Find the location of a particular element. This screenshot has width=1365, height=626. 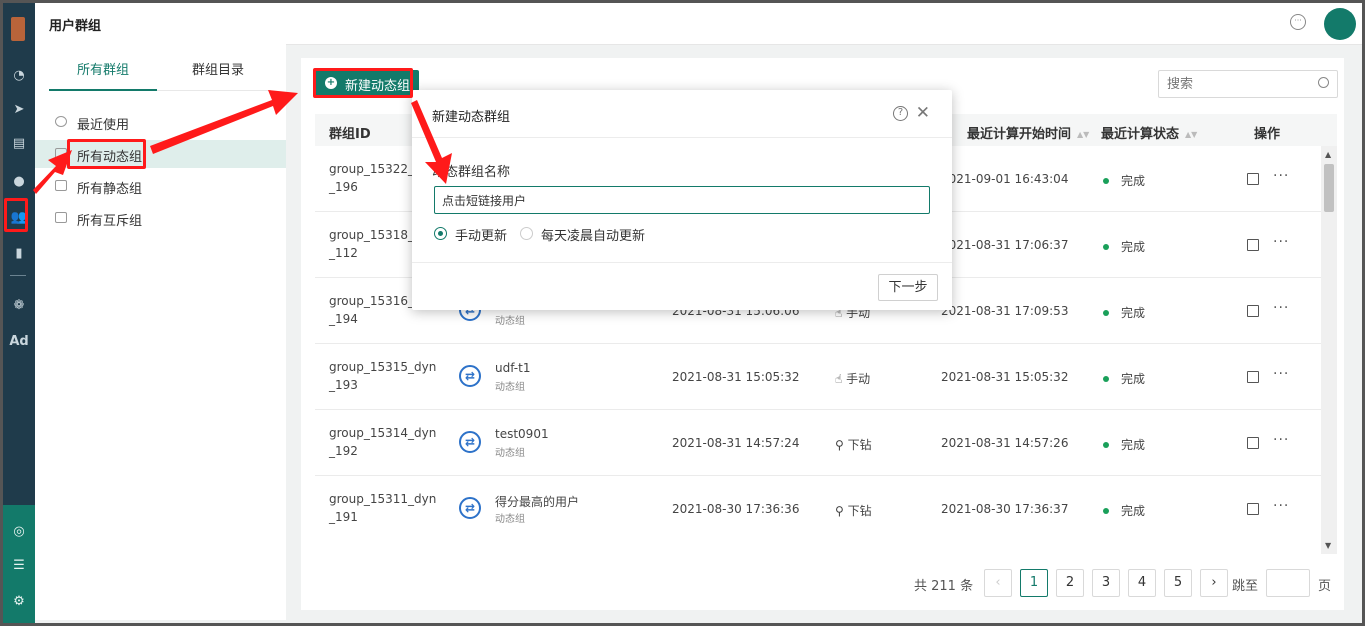

update-mode: ⚲ 下钻 is located at coordinates (853, 444).